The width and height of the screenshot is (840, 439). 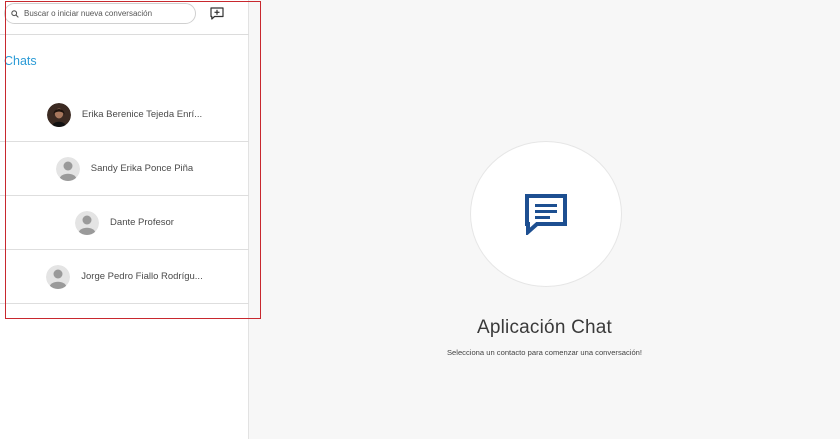 I want to click on avatar, so click(x=58, y=114).